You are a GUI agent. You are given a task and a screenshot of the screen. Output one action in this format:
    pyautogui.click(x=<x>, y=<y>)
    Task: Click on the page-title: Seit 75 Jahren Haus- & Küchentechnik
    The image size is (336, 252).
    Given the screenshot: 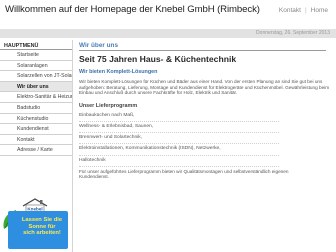 What is the action you would take?
    pyautogui.click(x=158, y=59)
    